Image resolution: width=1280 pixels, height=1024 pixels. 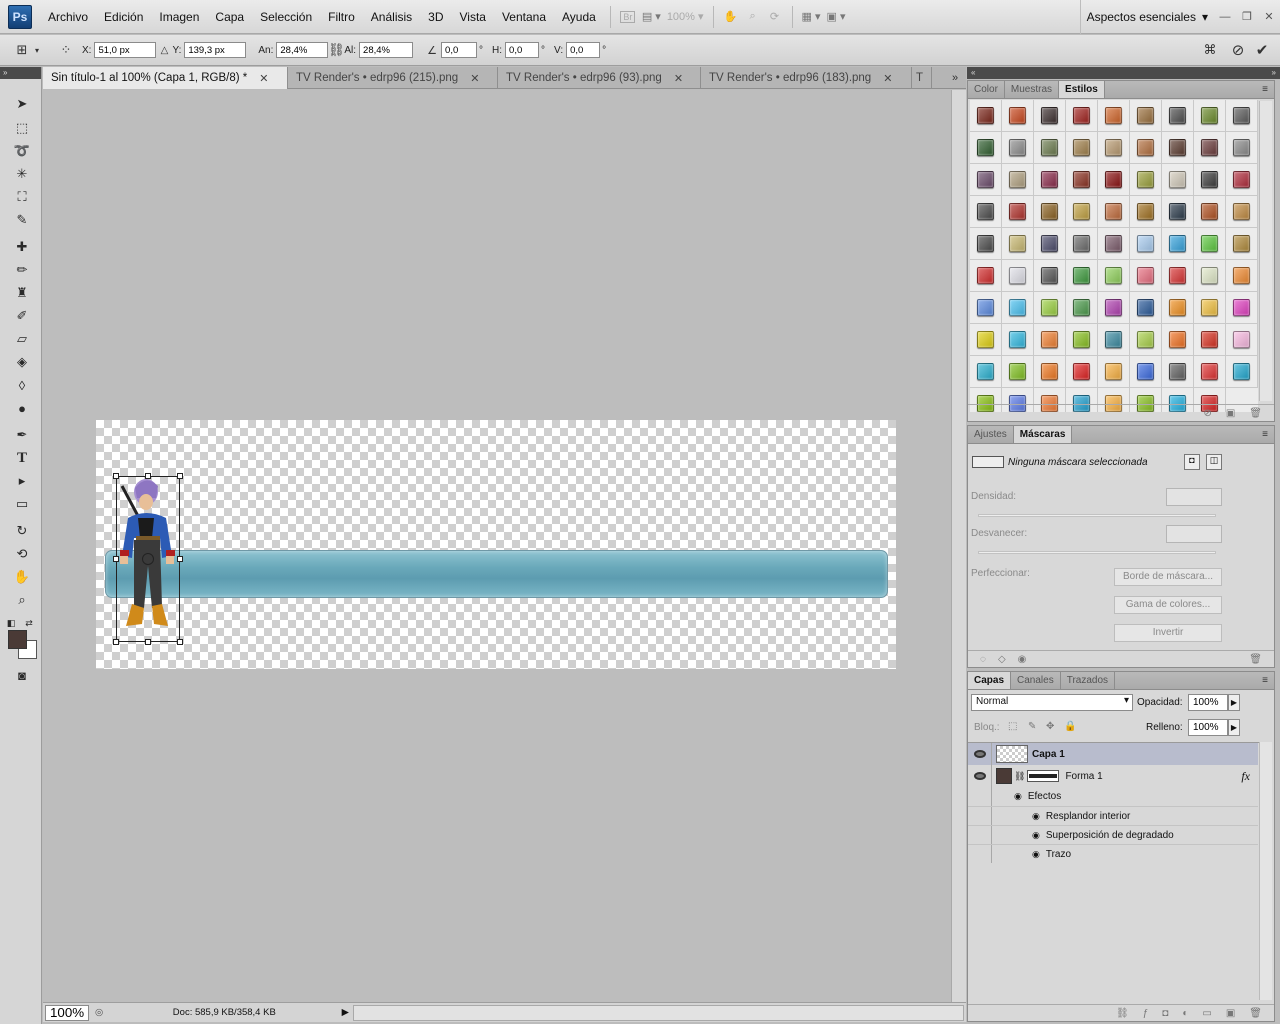 What do you see at coordinates (806, 78) in the screenshot?
I see `tab-render-183: TV Render's • edrp96 (183).png ✕` at bounding box center [806, 78].